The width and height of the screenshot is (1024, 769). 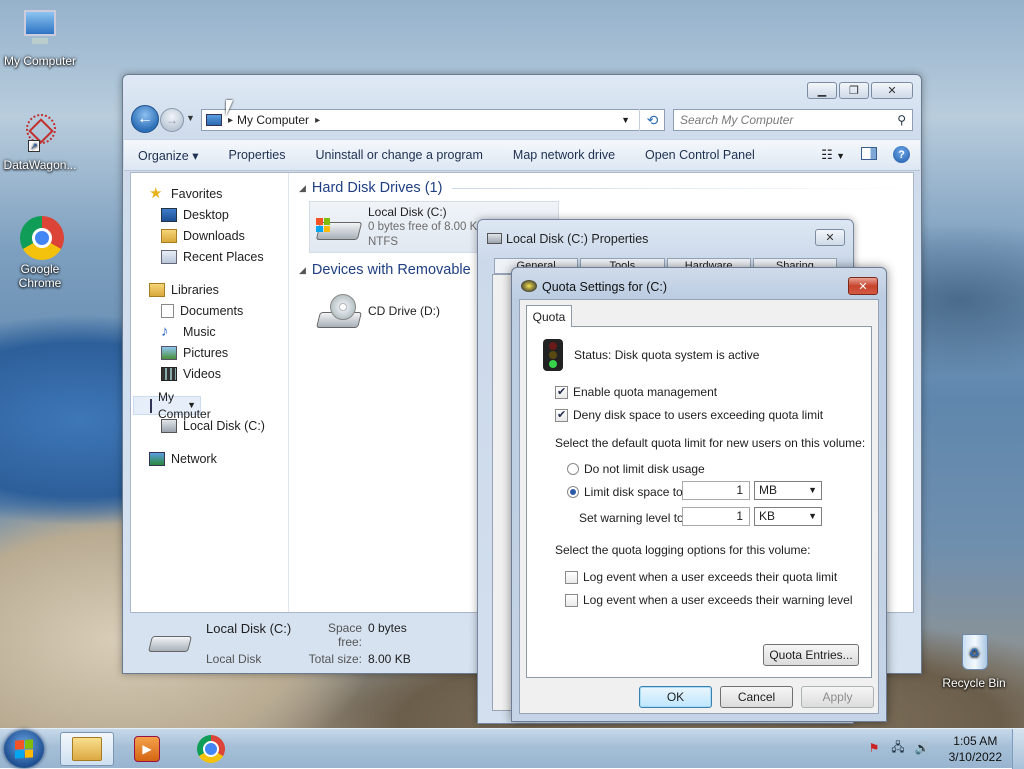 I want to click on uninstall-program-button: Uninstall or change a program, so click(x=398, y=155).